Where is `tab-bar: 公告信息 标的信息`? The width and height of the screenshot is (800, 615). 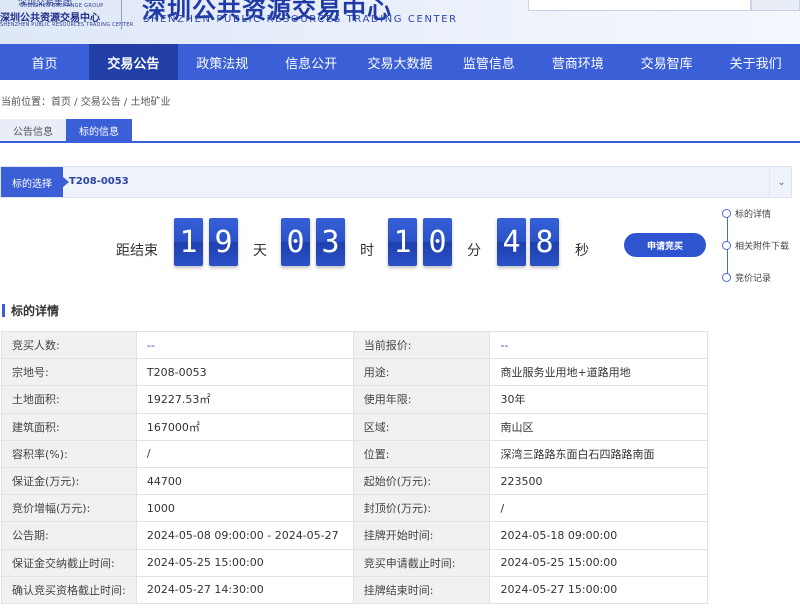
tab-bar: 公告信息 标的信息 is located at coordinates (400, 131).